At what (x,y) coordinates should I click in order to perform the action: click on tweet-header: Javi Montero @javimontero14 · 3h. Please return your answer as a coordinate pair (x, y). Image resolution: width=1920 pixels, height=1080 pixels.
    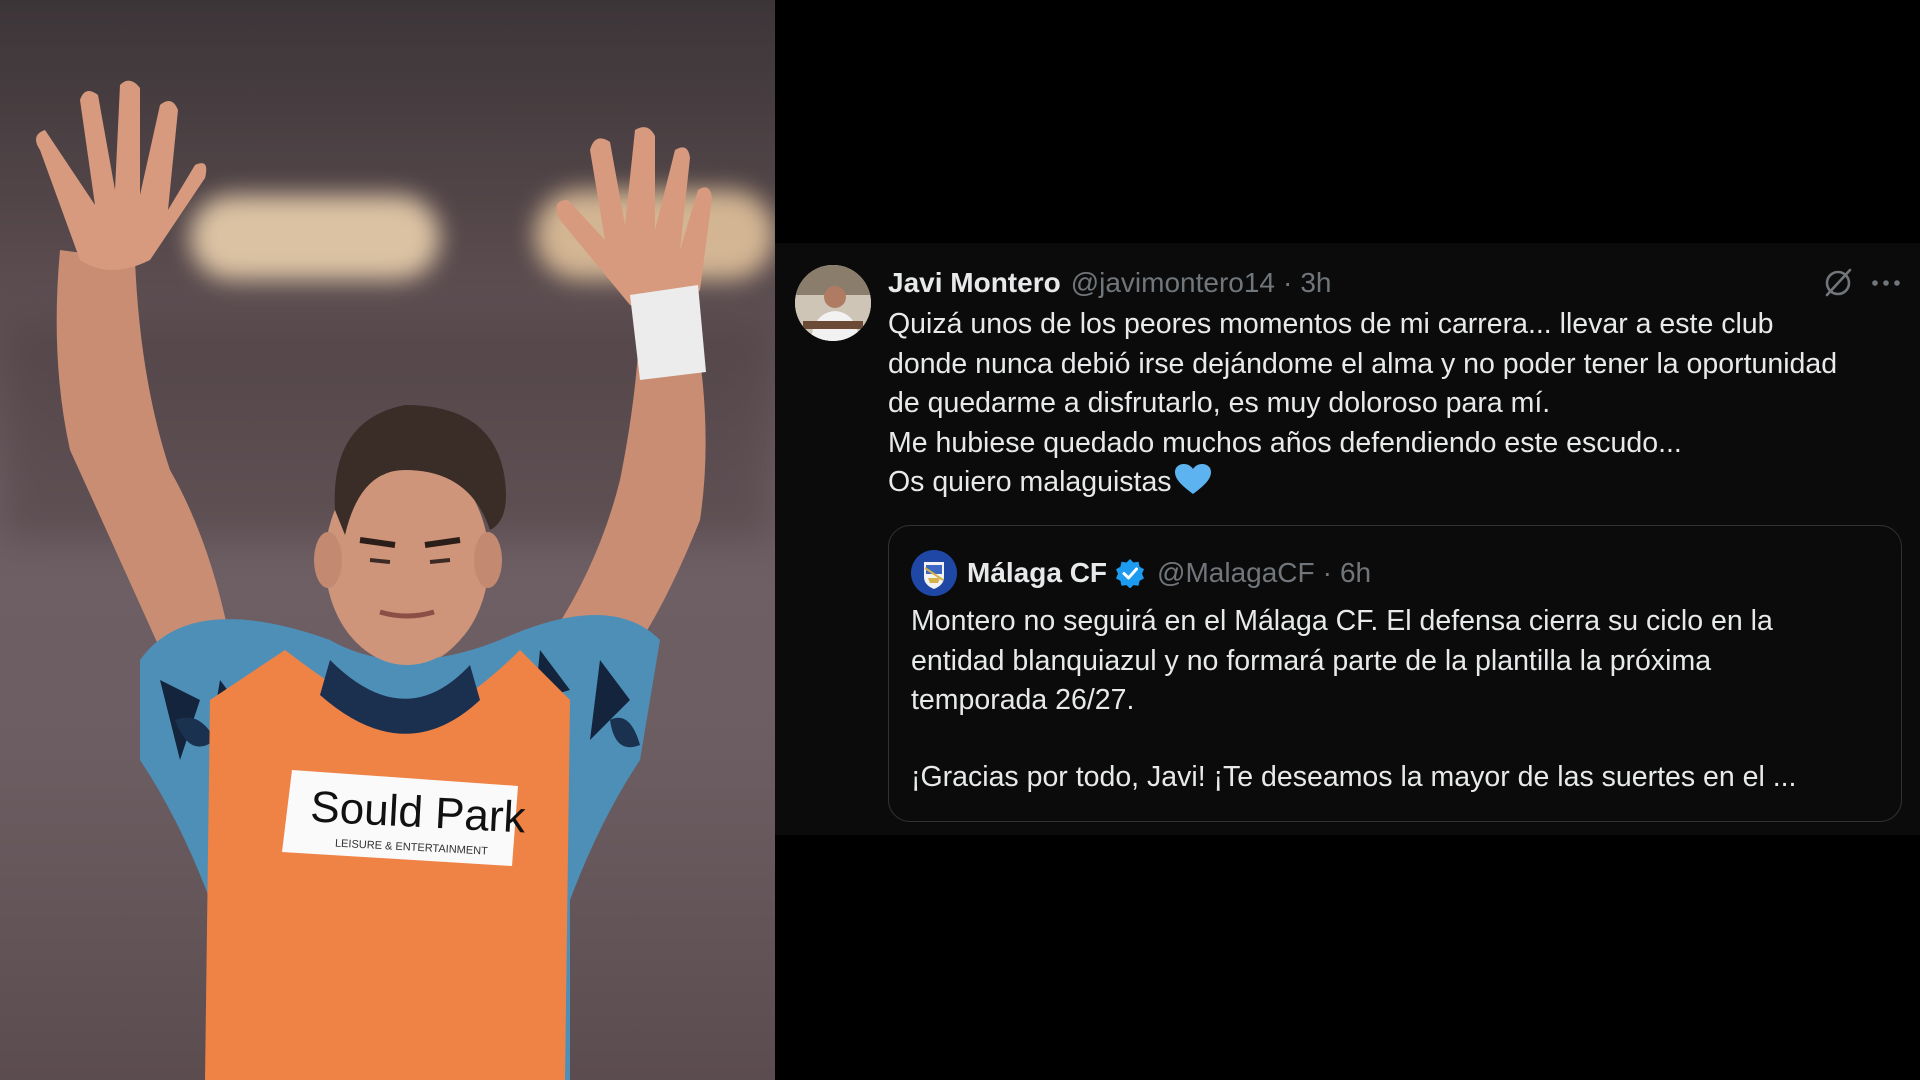
    Looking at the image, I should click on (1110, 283).